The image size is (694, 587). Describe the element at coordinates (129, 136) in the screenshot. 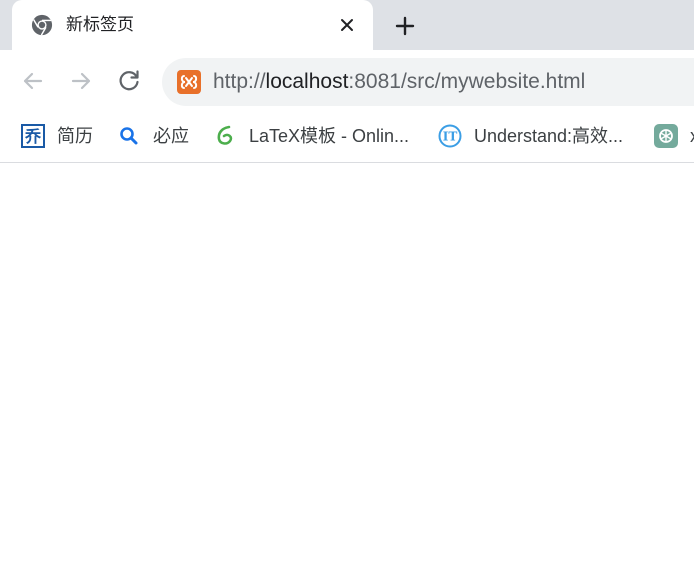

I see `search-icon` at that location.